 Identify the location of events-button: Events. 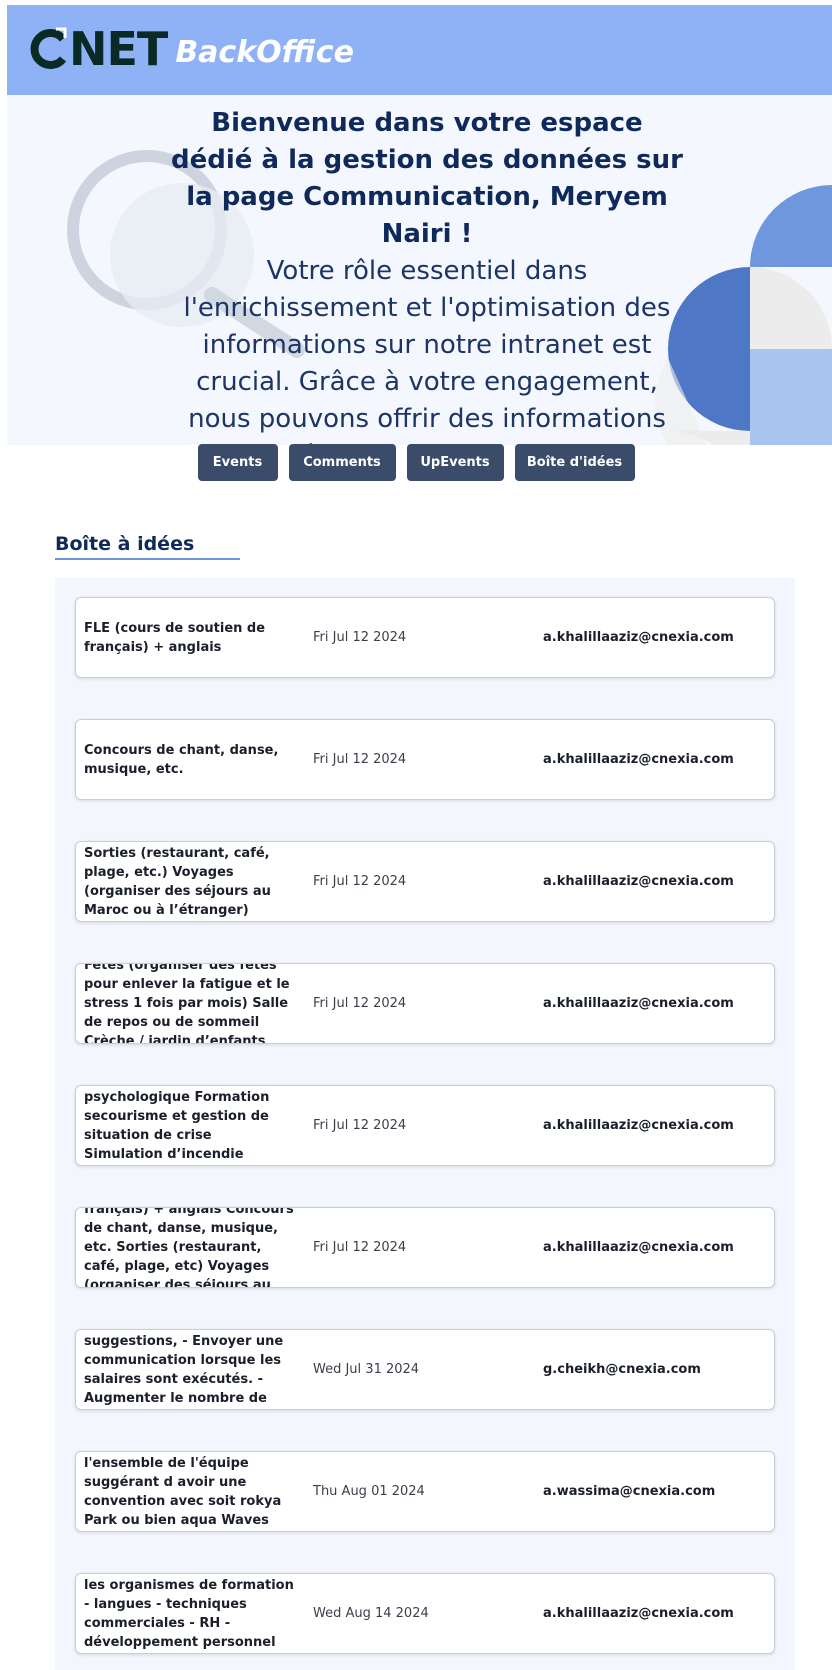
(237, 462).